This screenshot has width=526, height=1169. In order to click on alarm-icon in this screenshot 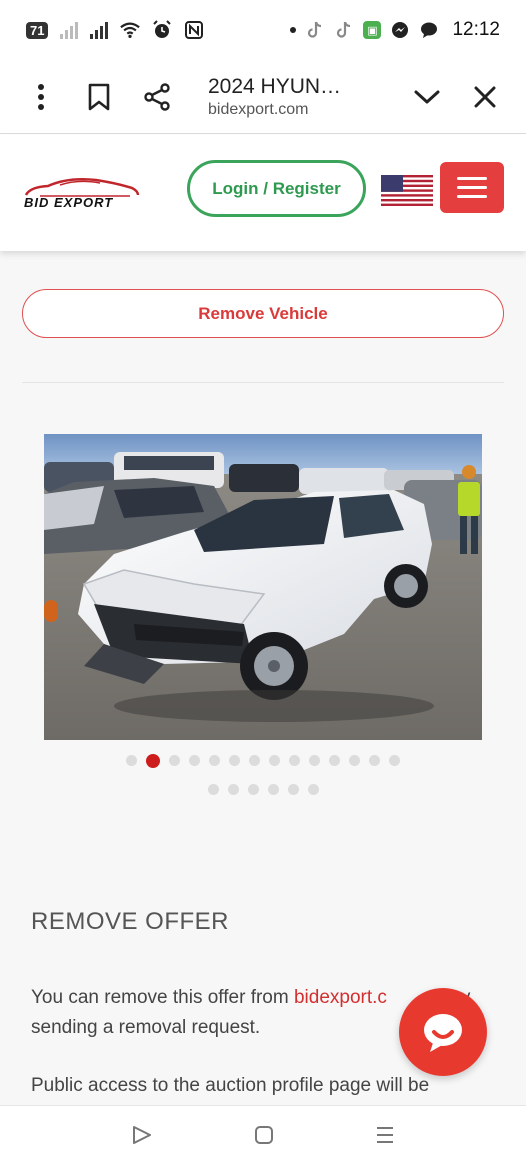, I will do `click(162, 30)`.